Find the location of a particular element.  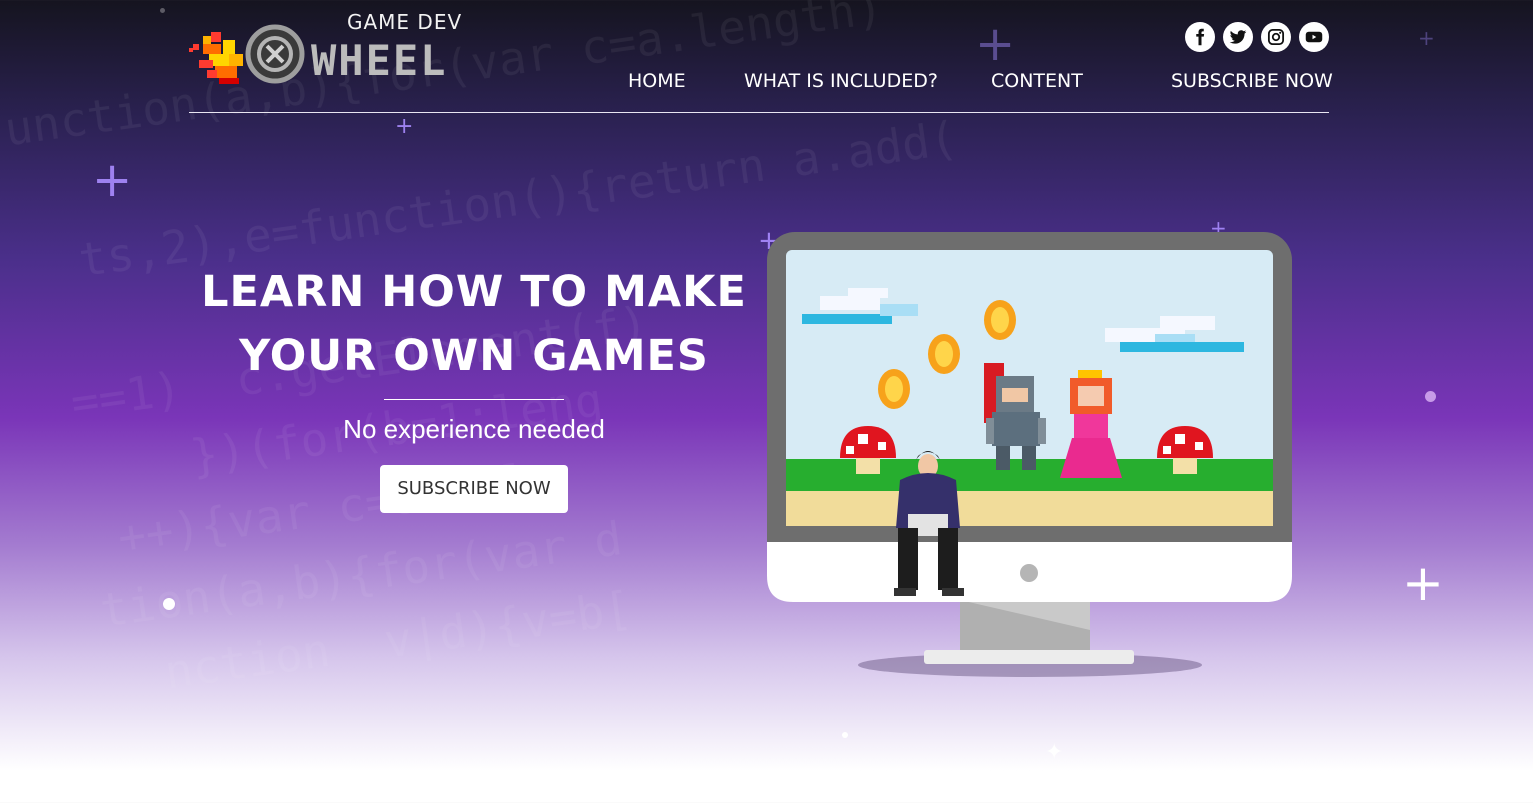

logo: GAME DEV WHEEL is located at coordinates (344, 50).